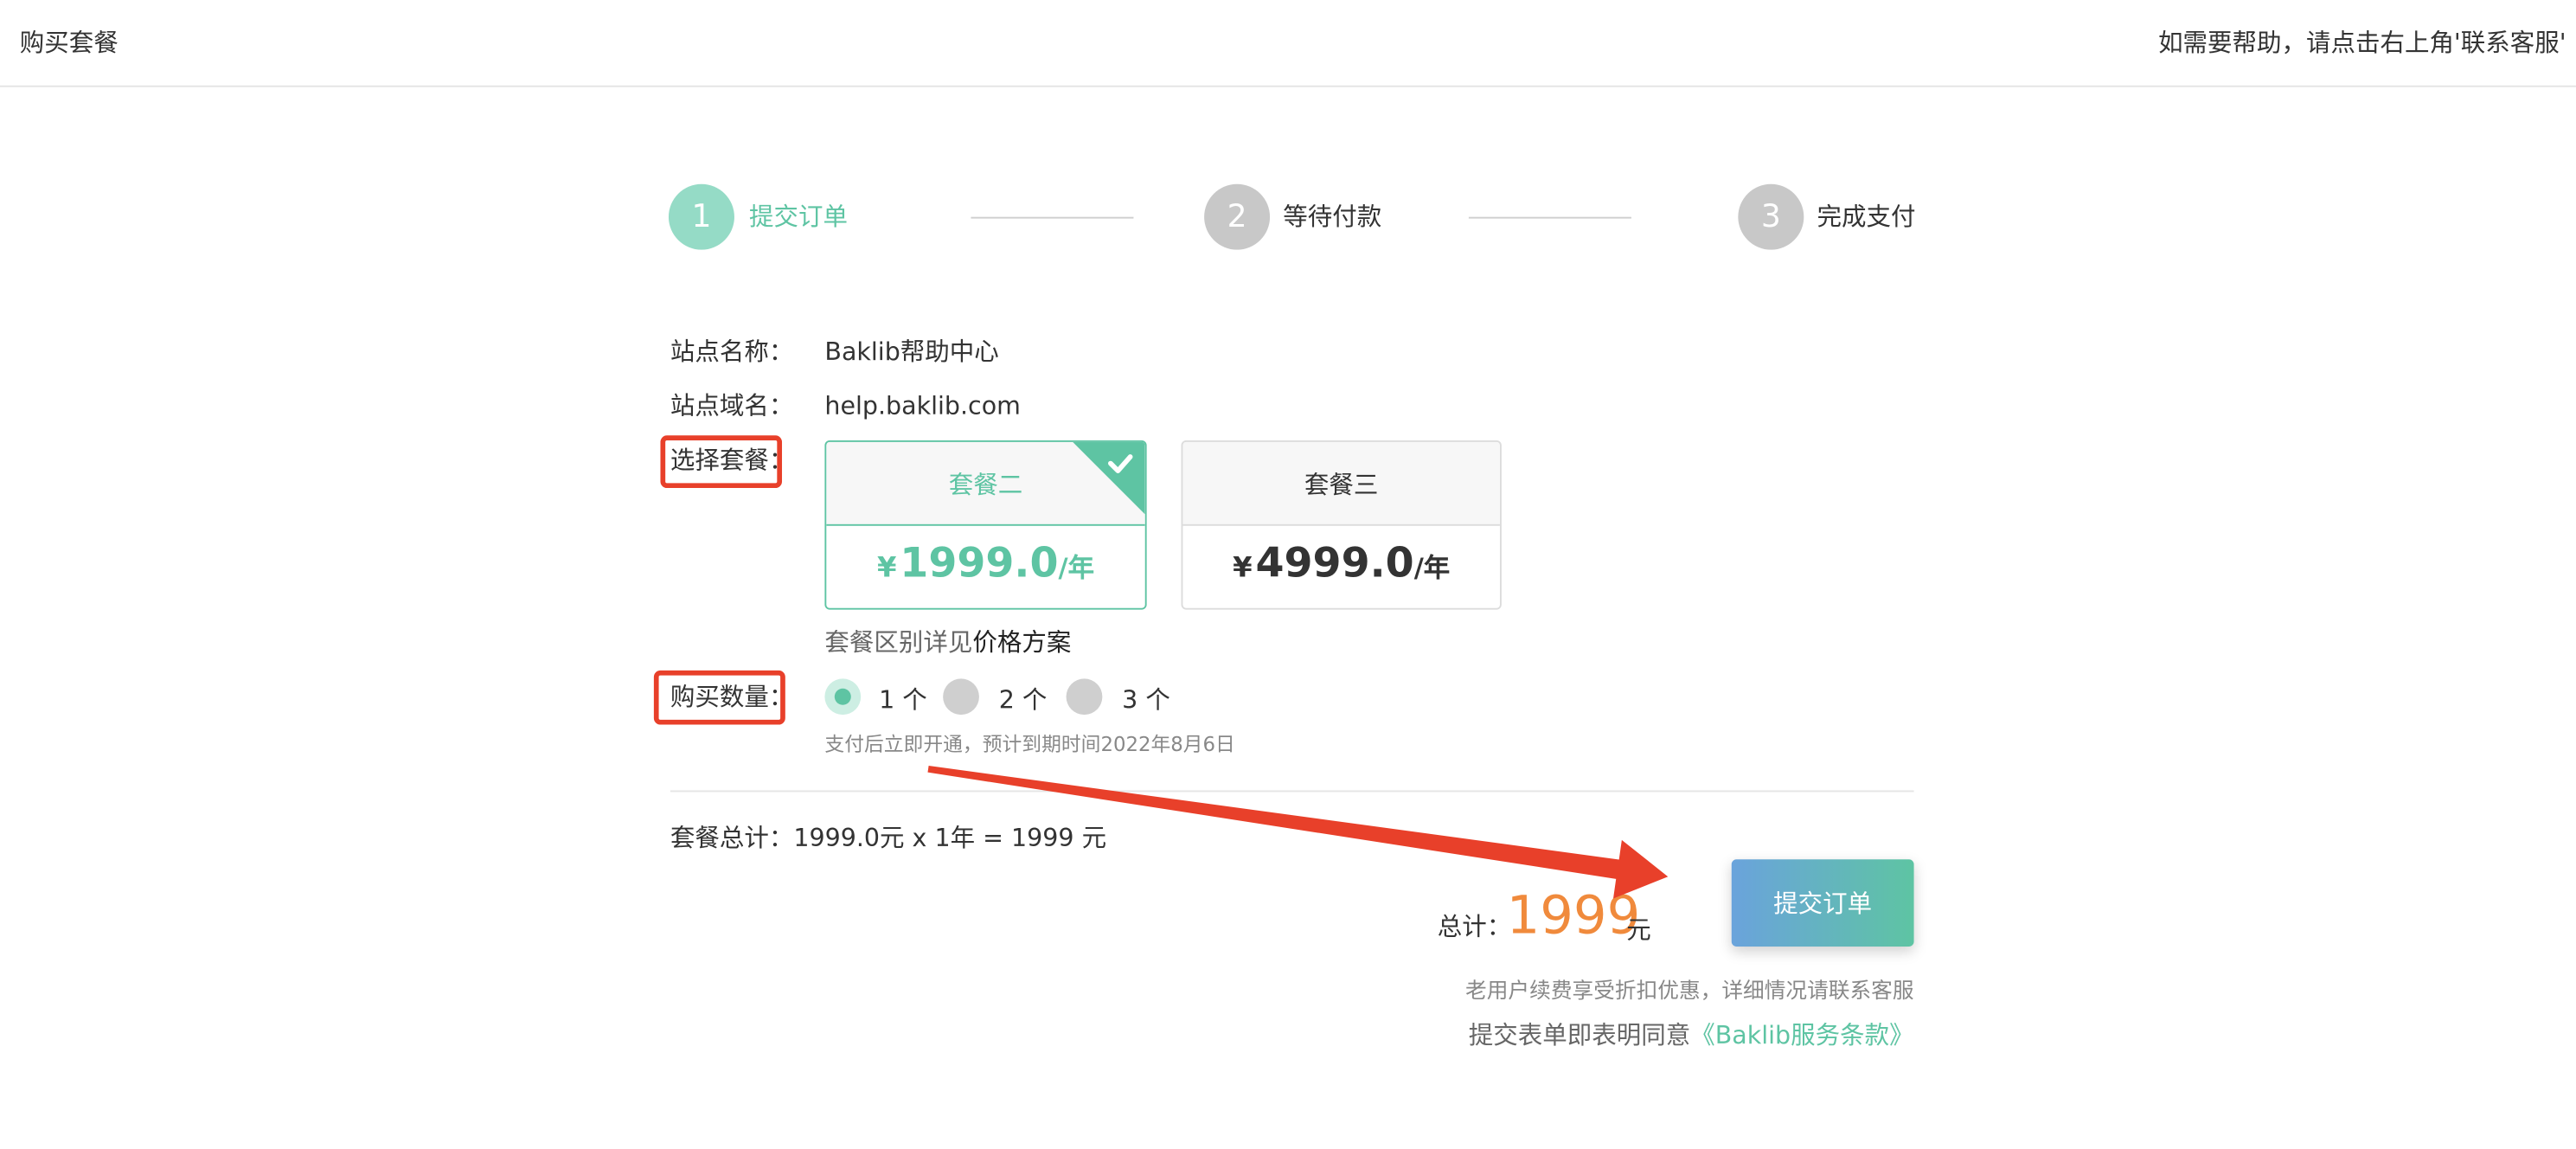 The image size is (2576, 1149). I want to click on arrow-icon, so click(1298, 832).